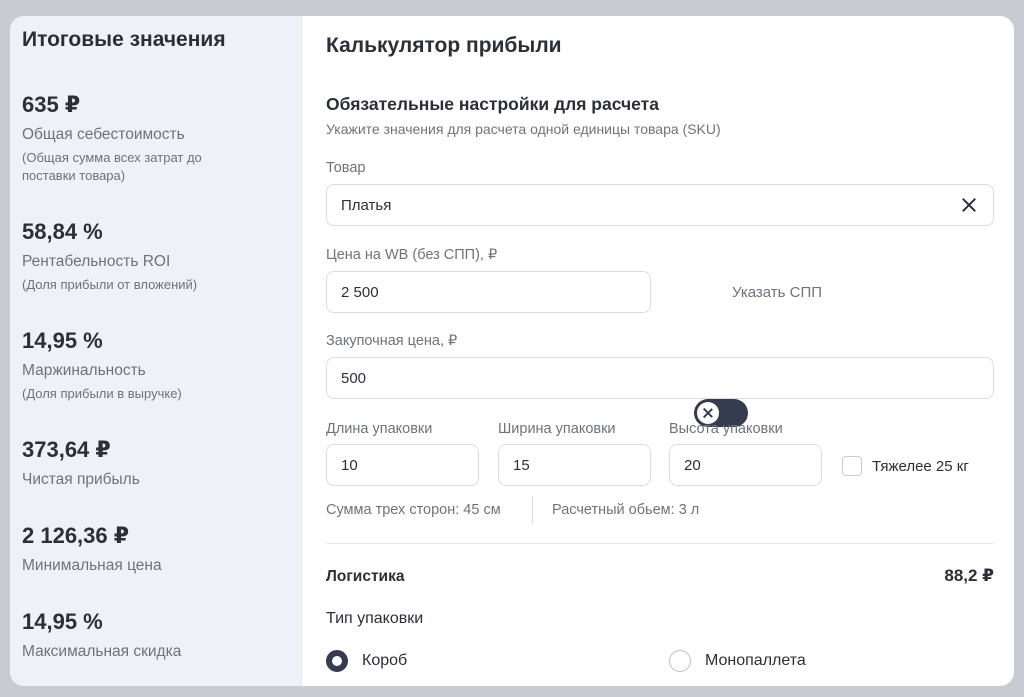 The height and width of the screenshot is (697, 1024). Describe the element at coordinates (102, 651) in the screenshot. I see `metric-label: Максимальная скидка` at that location.